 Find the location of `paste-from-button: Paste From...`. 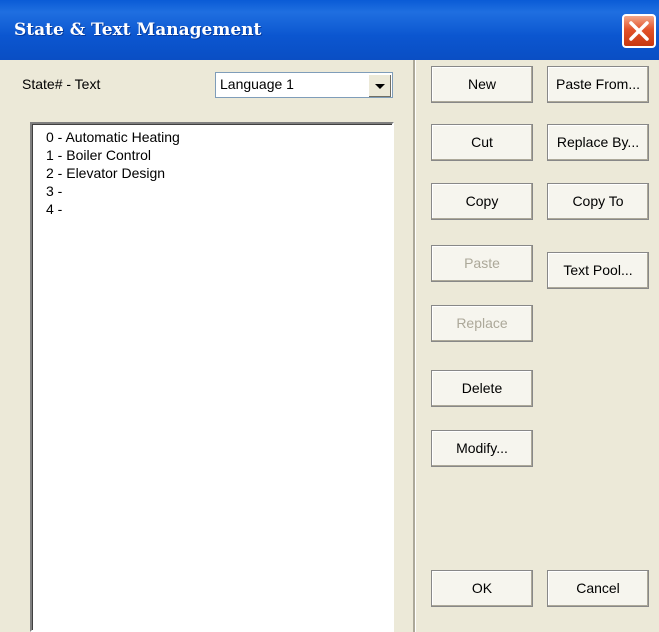

paste-from-button: Paste From... is located at coordinates (598, 84).